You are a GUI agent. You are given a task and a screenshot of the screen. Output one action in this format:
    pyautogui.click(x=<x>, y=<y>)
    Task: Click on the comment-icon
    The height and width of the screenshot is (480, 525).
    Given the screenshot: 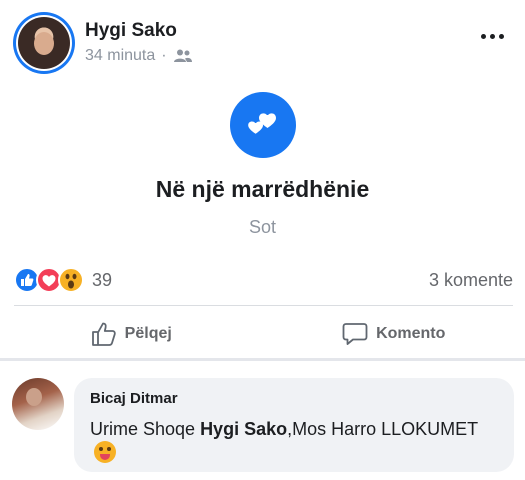 What is the action you would take?
    pyautogui.click(x=355, y=334)
    